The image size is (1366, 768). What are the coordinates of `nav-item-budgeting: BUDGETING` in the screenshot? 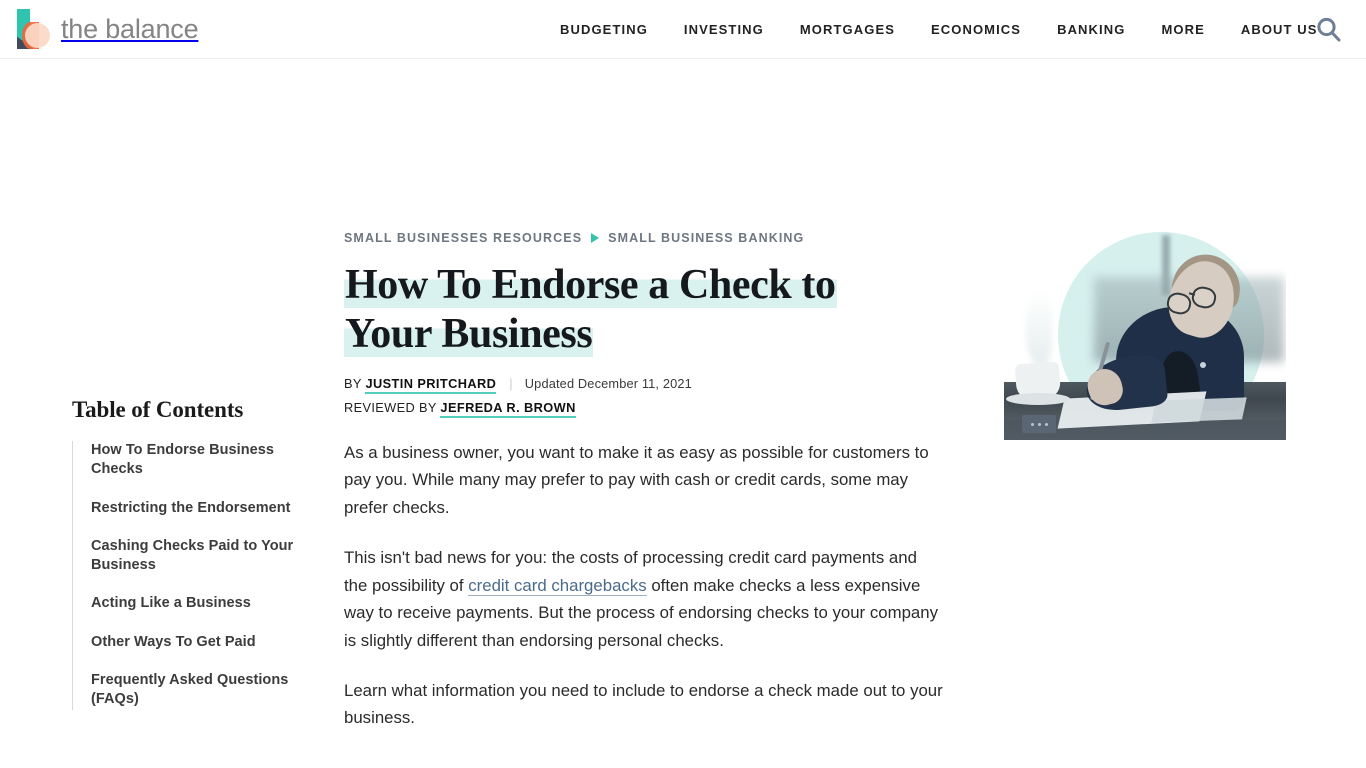 It's located at (613, 29).